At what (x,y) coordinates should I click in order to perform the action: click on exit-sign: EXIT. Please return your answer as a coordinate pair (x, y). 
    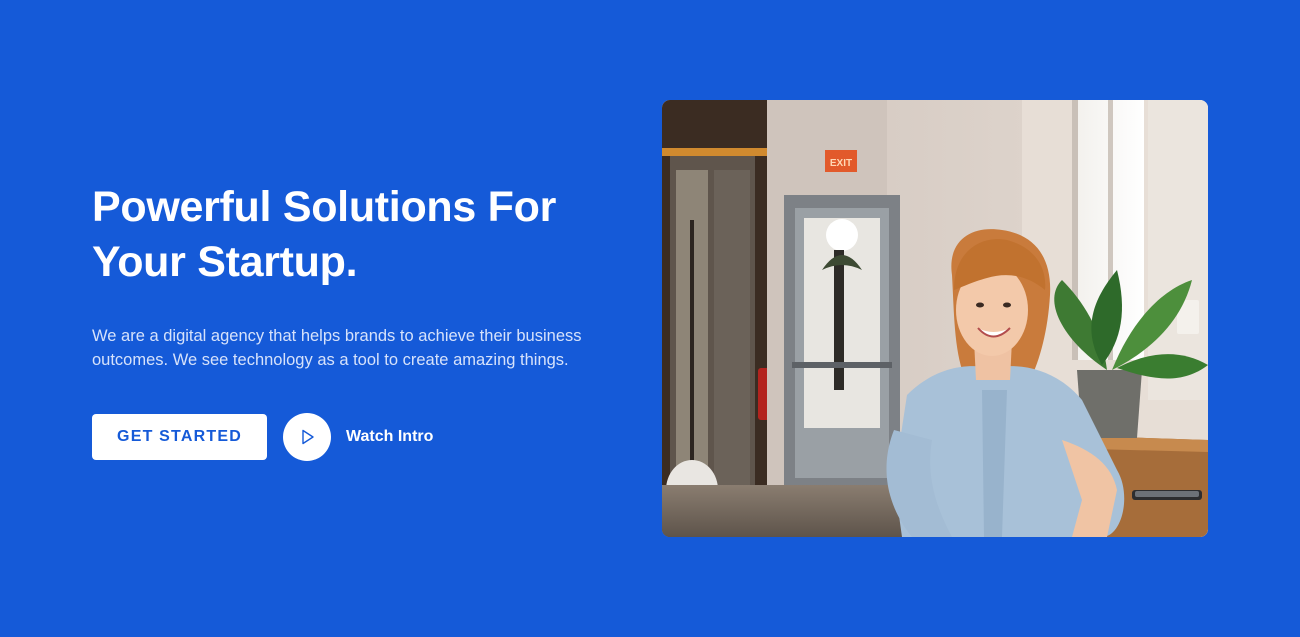
    Looking at the image, I should click on (841, 163).